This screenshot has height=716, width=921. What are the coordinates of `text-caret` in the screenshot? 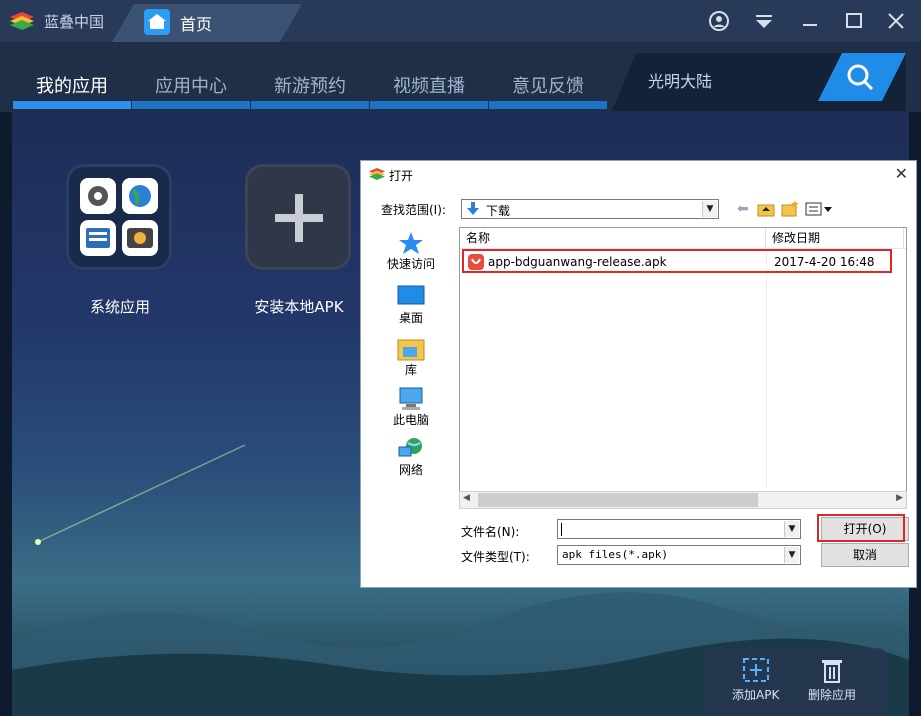 It's located at (561, 529).